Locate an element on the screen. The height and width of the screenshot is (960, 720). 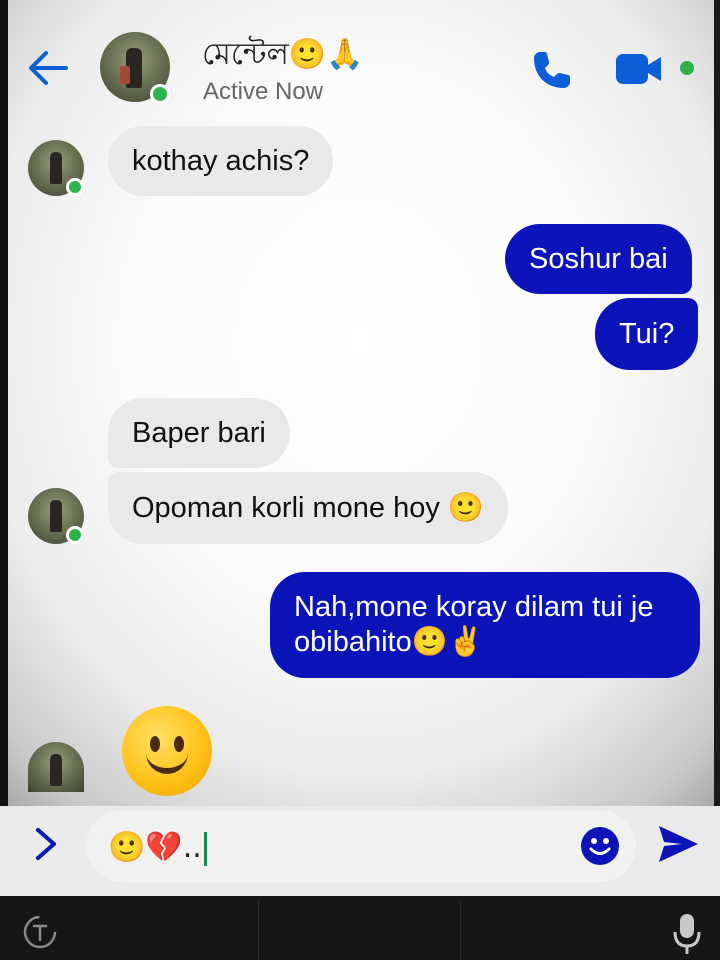
emoji-mouth is located at coordinates (167, 763).